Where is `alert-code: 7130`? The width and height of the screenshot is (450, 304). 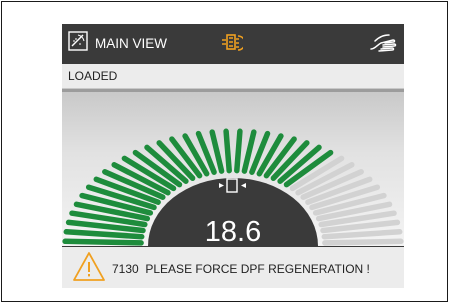 alert-code: 7130 is located at coordinates (125, 269).